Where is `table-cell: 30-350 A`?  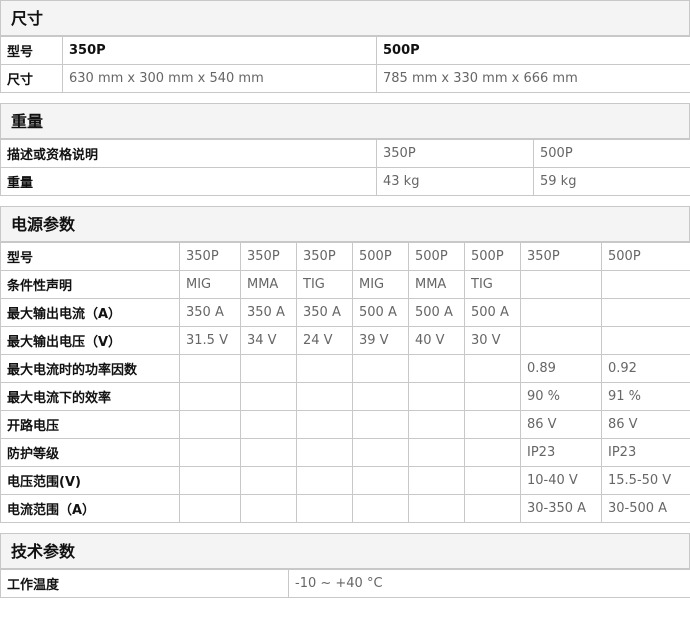
table-cell: 30-350 A is located at coordinates (561, 508).